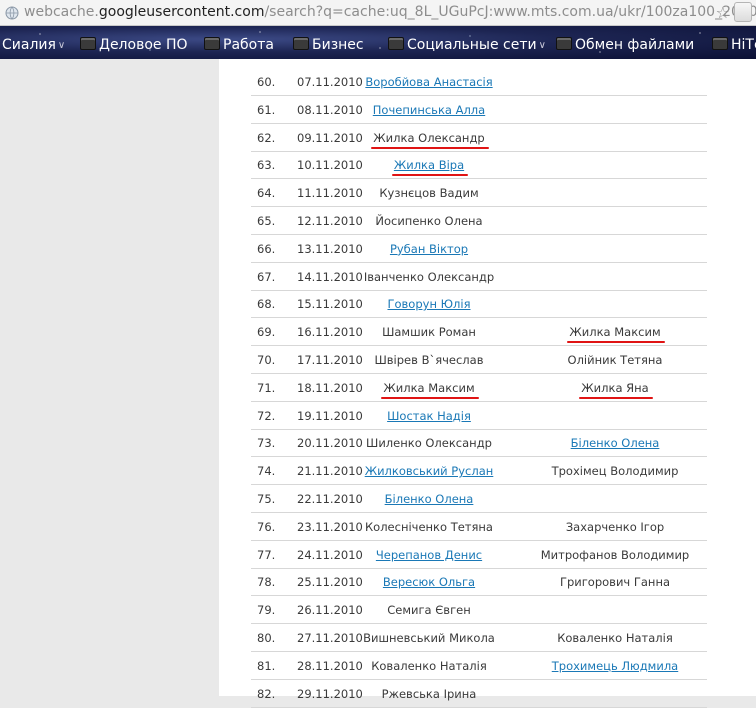  I want to click on bookmark-label: Сиалия, so click(29, 45).